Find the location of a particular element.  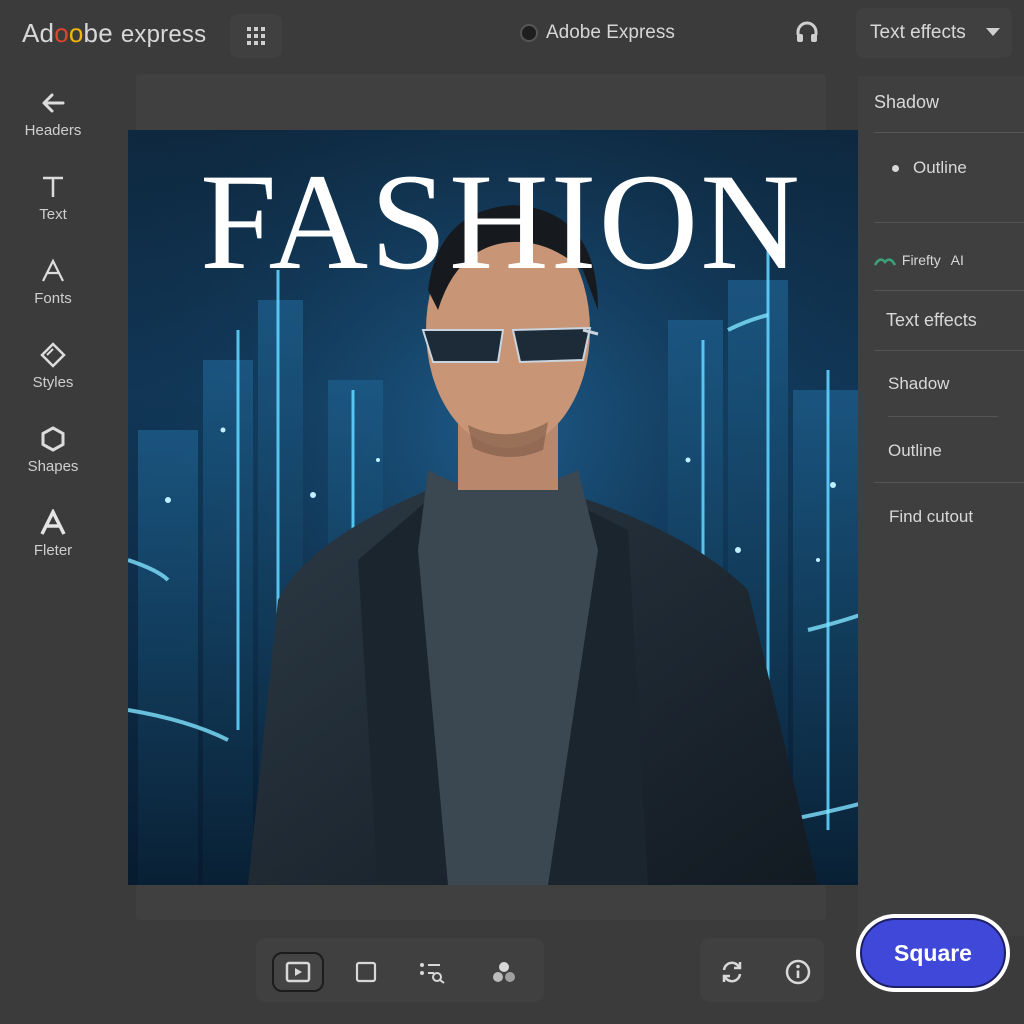

bullet-icon is located at coordinates (895, 169).